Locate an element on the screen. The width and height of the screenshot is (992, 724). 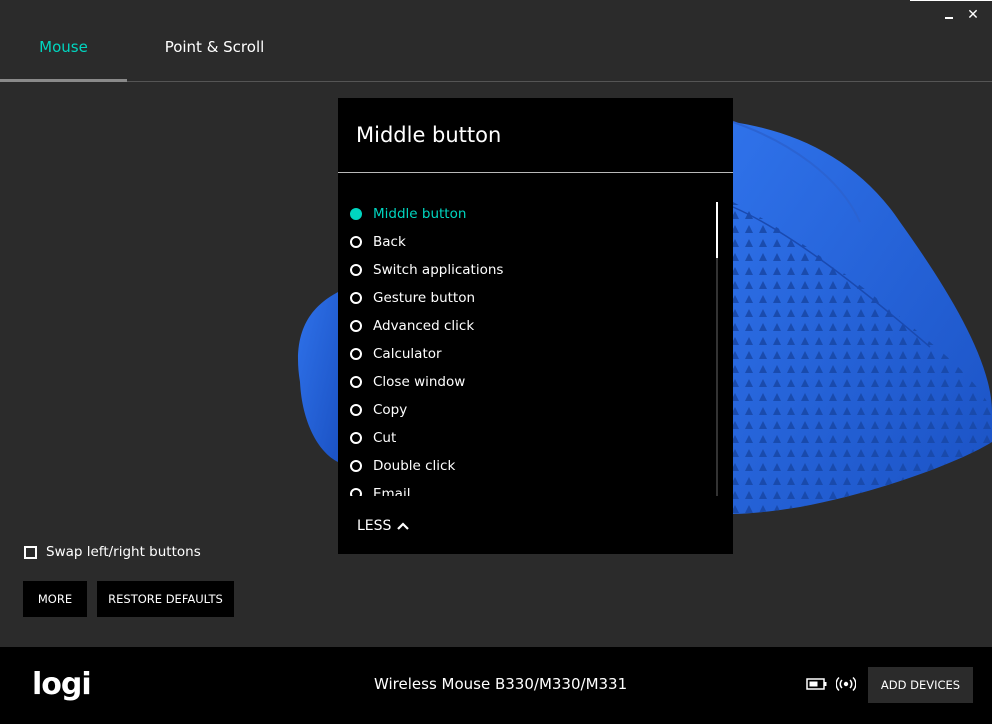
option-label: Switch applications is located at coordinates (438, 270).